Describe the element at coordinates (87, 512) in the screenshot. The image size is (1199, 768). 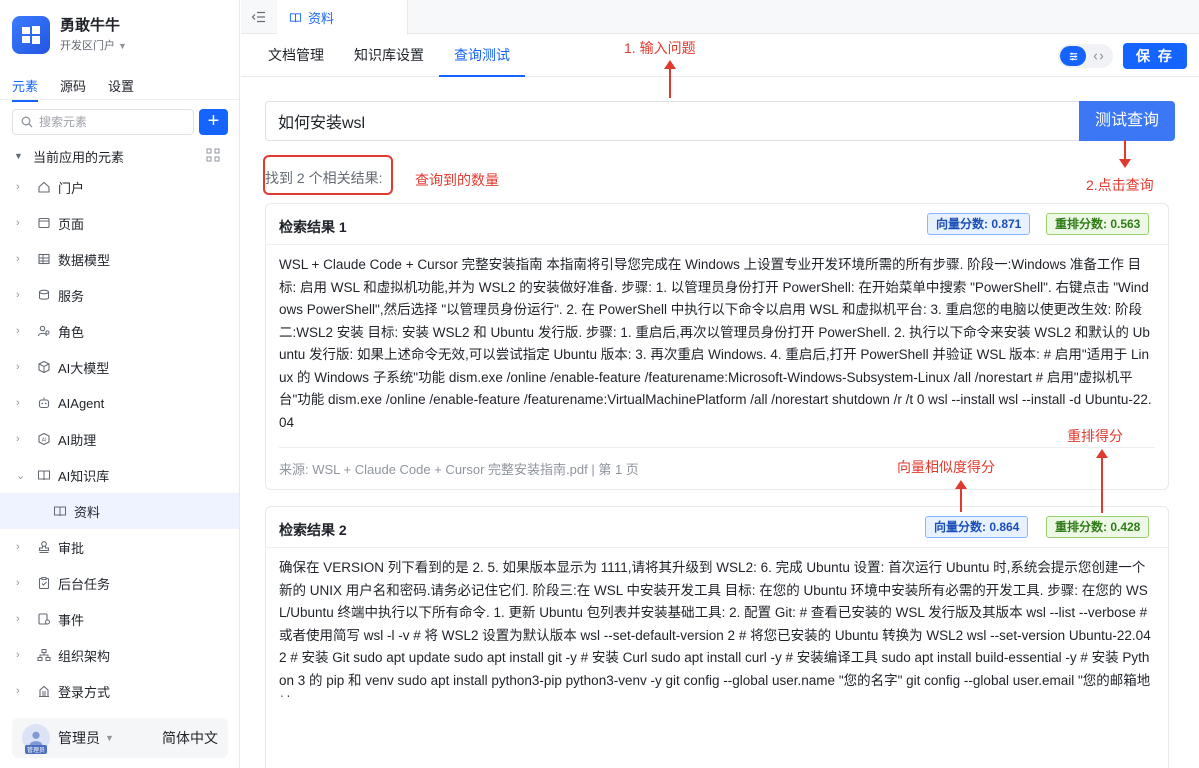
I see `sidebar-item-label: 资料` at that location.